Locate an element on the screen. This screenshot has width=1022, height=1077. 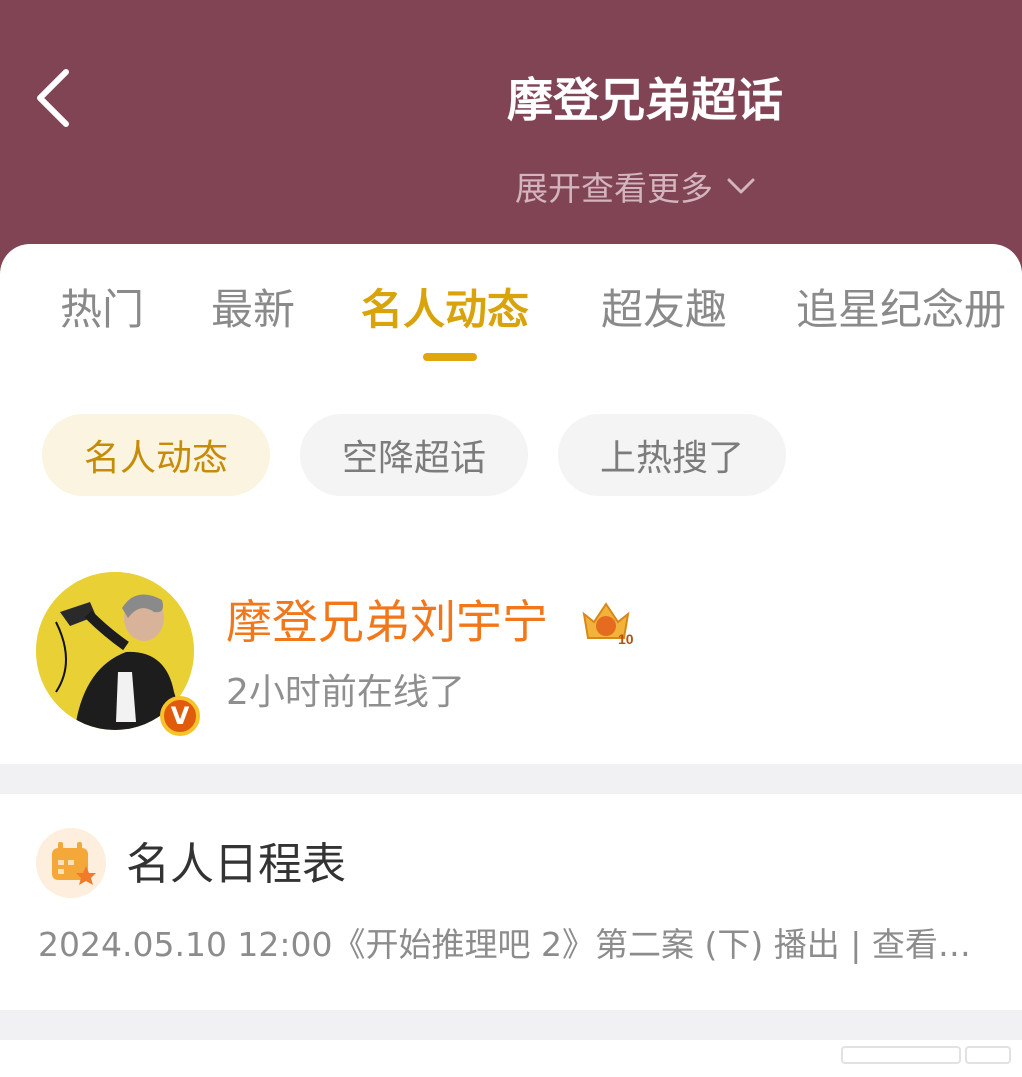
page-title: 摩登兄弟超话 is located at coordinates (645, 100).